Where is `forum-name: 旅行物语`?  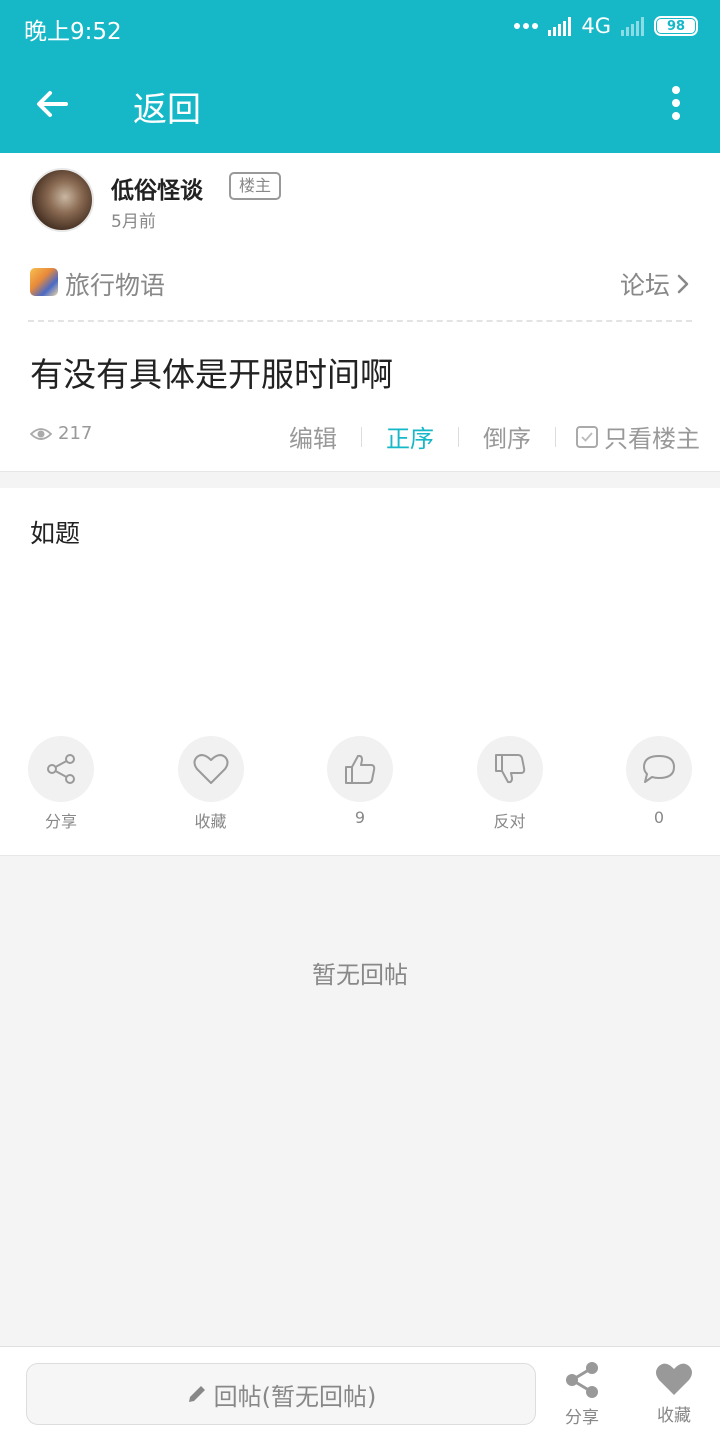
forum-name: 旅行物语 is located at coordinates (115, 284).